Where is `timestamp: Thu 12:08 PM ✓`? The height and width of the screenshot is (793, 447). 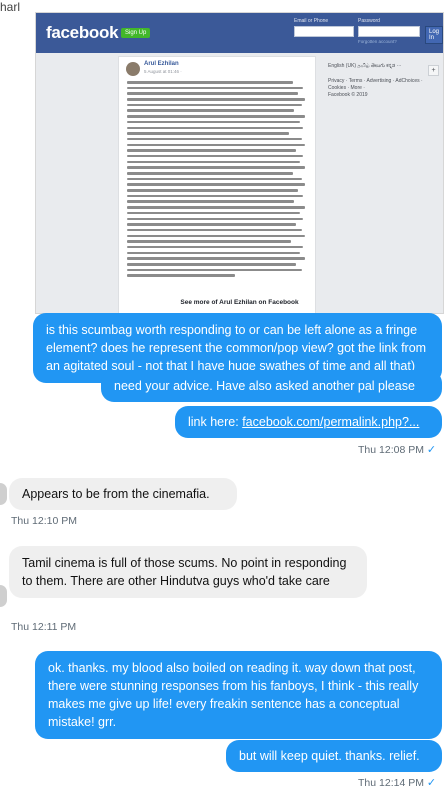
timestamp: Thu 12:08 PM ✓ is located at coordinates (397, 449).